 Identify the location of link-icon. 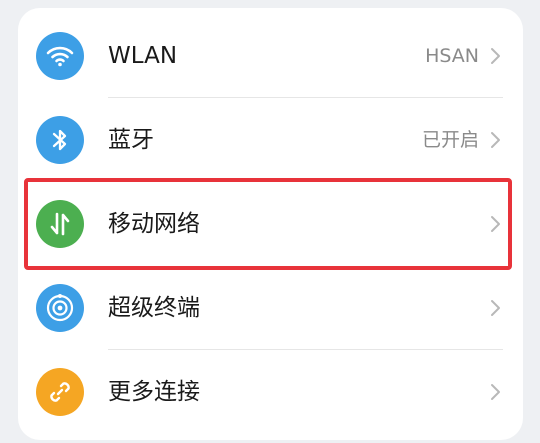
(60, 392).